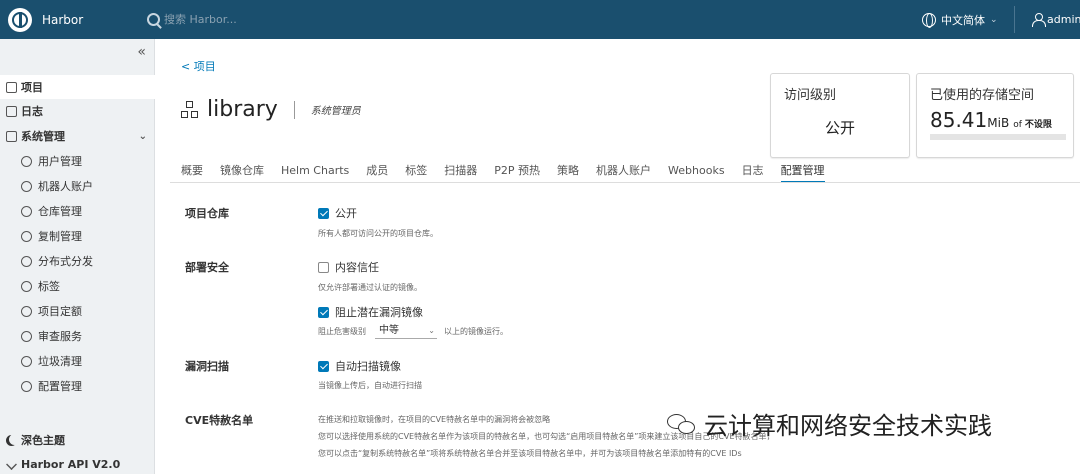 Image resolution: width=1080 pixels, height=474 pixels. Describe the element at coordinates (26, 236) in the screenshot. I see `replication-icon` at that location.